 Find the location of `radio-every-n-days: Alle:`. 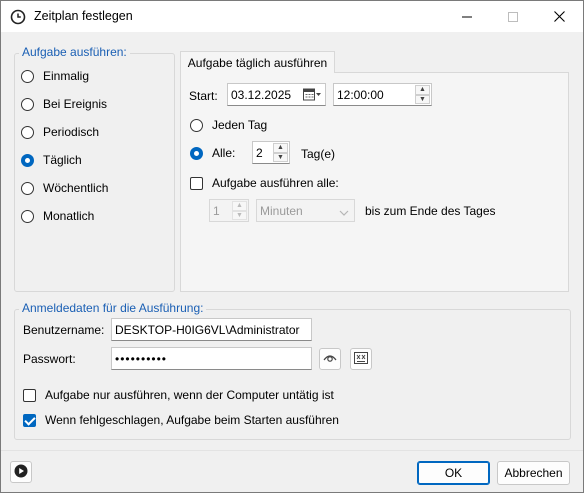

radio-every-n-days: Alle: is located at coordinates (212, 153).